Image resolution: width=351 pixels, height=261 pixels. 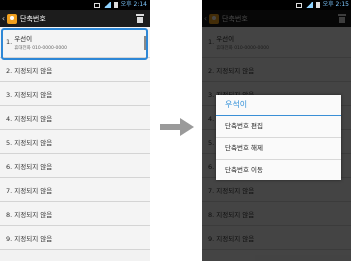 What do you see at coordinates (75, 142) in the screenshot?
I see `list-item: 5. 지정되지 않음` at bounding box center [75, 142].